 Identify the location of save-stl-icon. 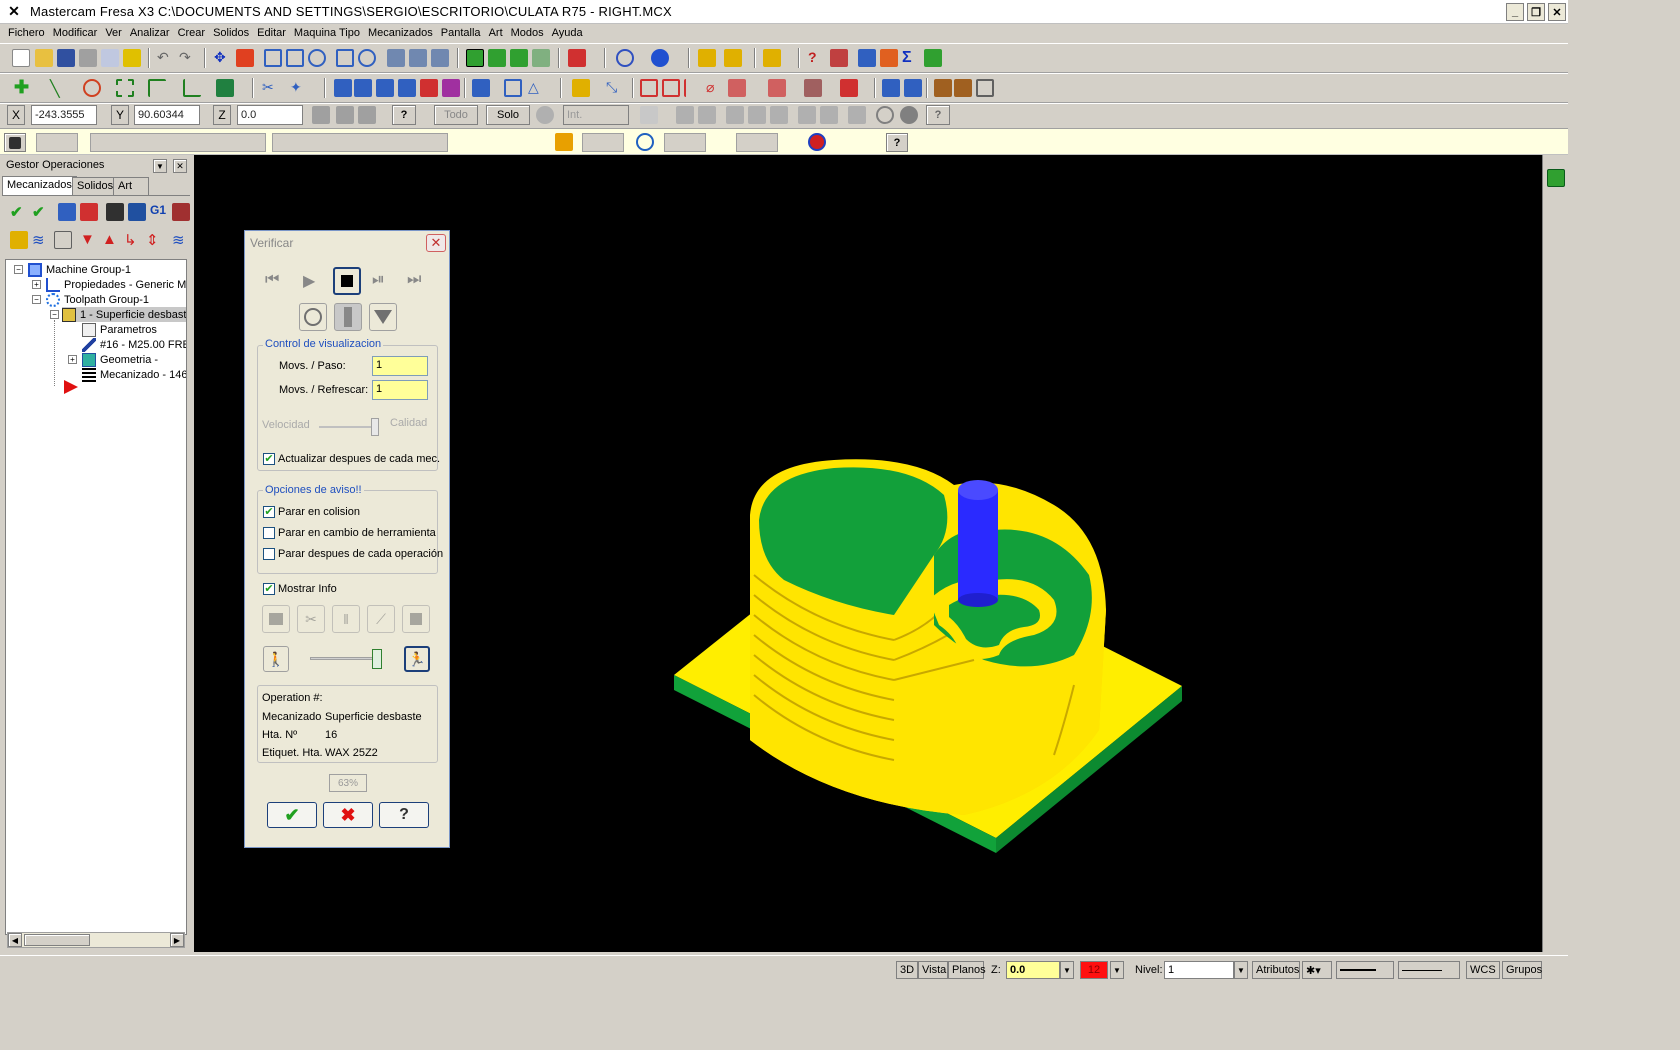
(416, 619).